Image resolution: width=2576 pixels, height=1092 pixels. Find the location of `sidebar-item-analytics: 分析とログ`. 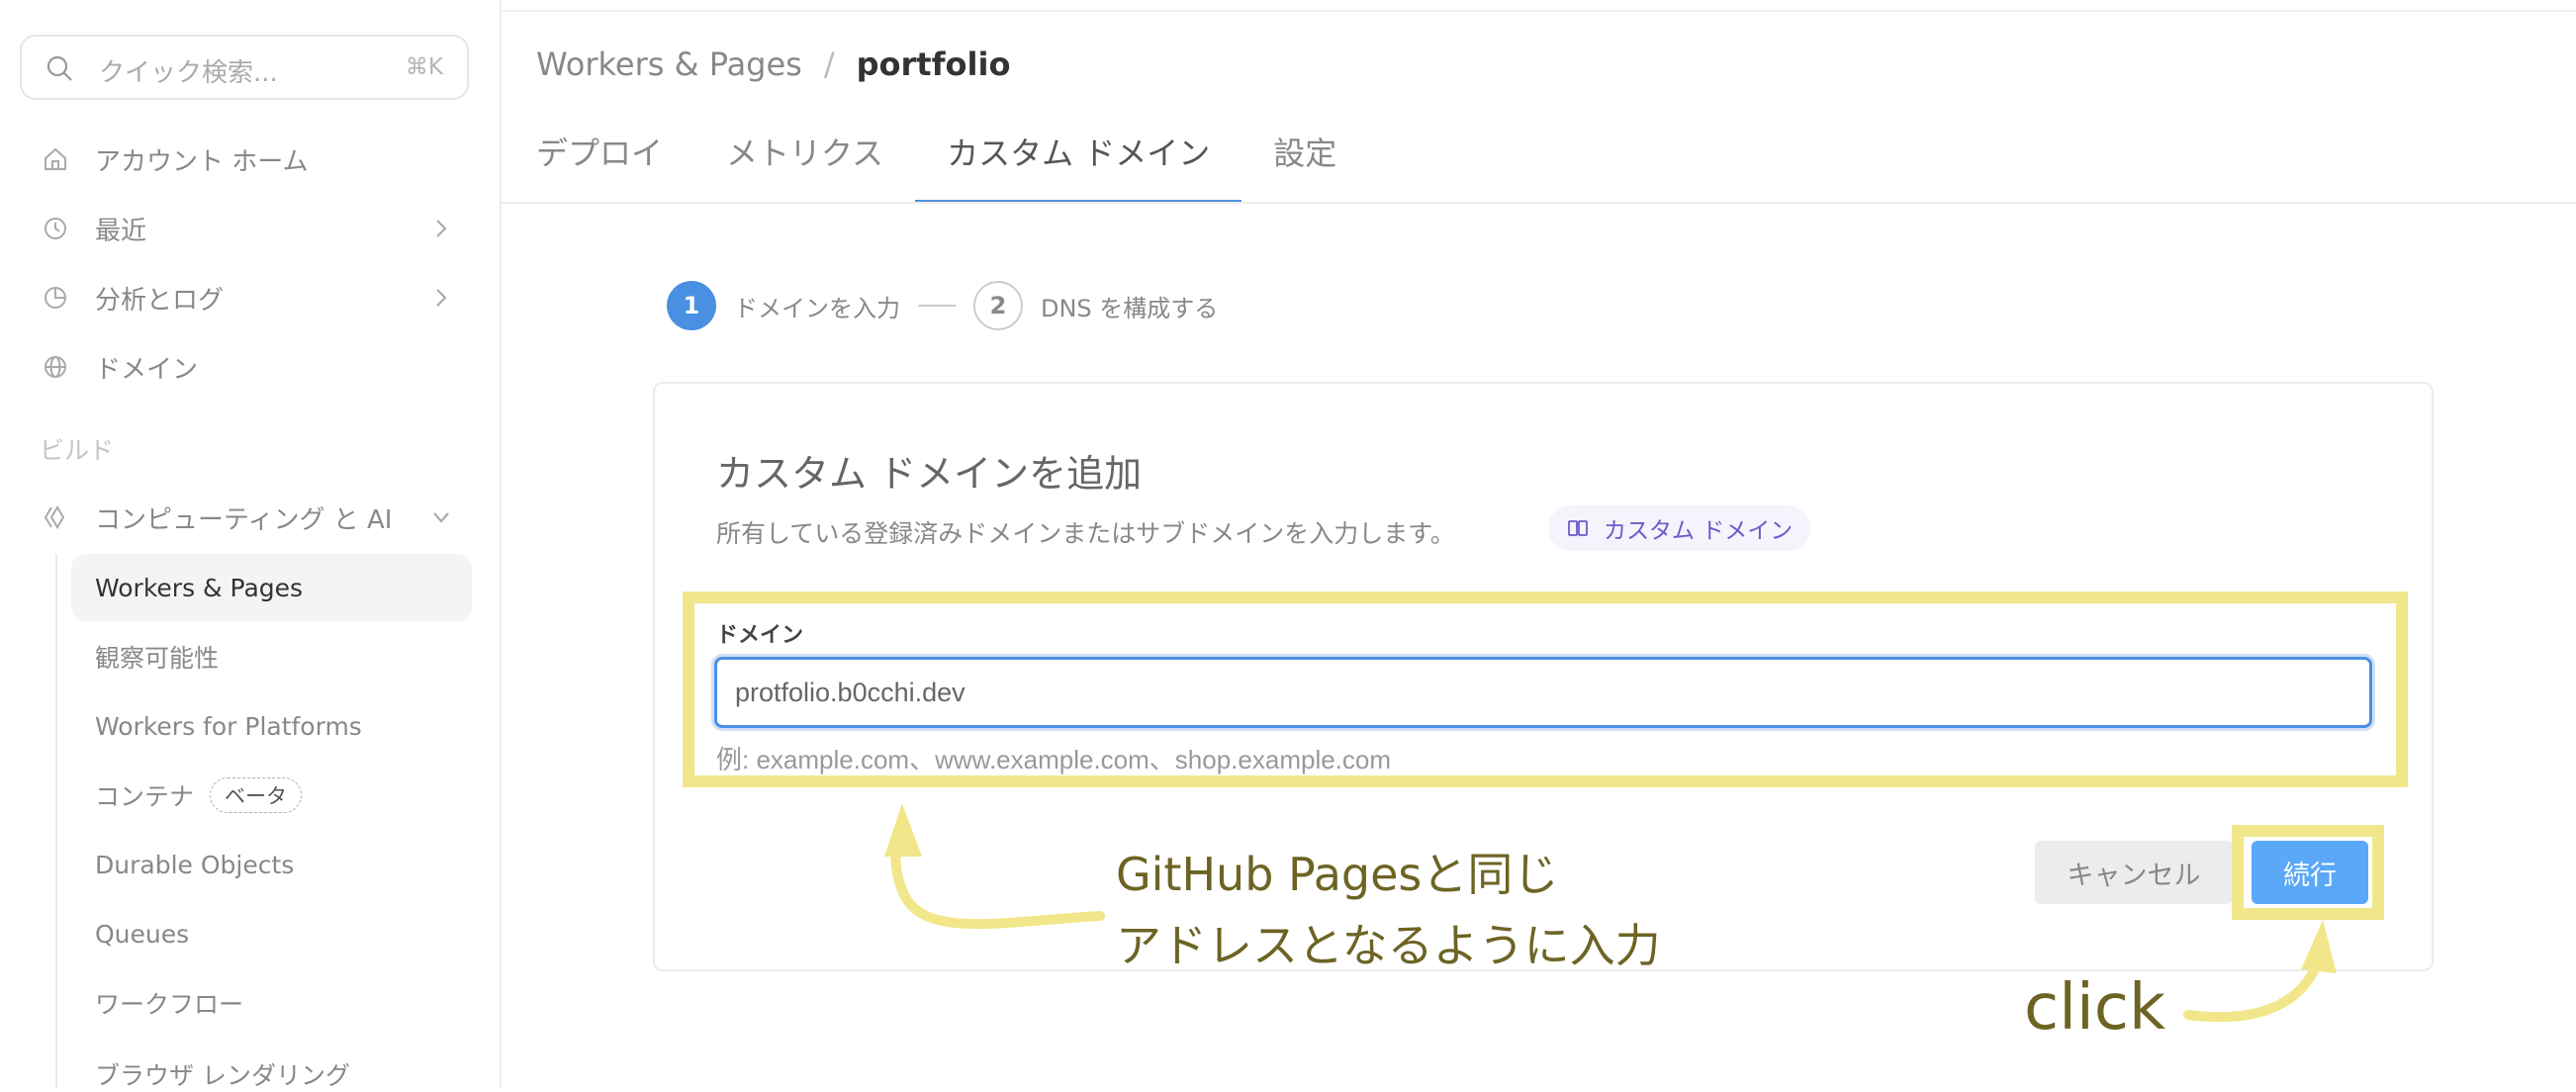

sidebar-item-analytics: 分析とログ is located at coordinates (257, 297).